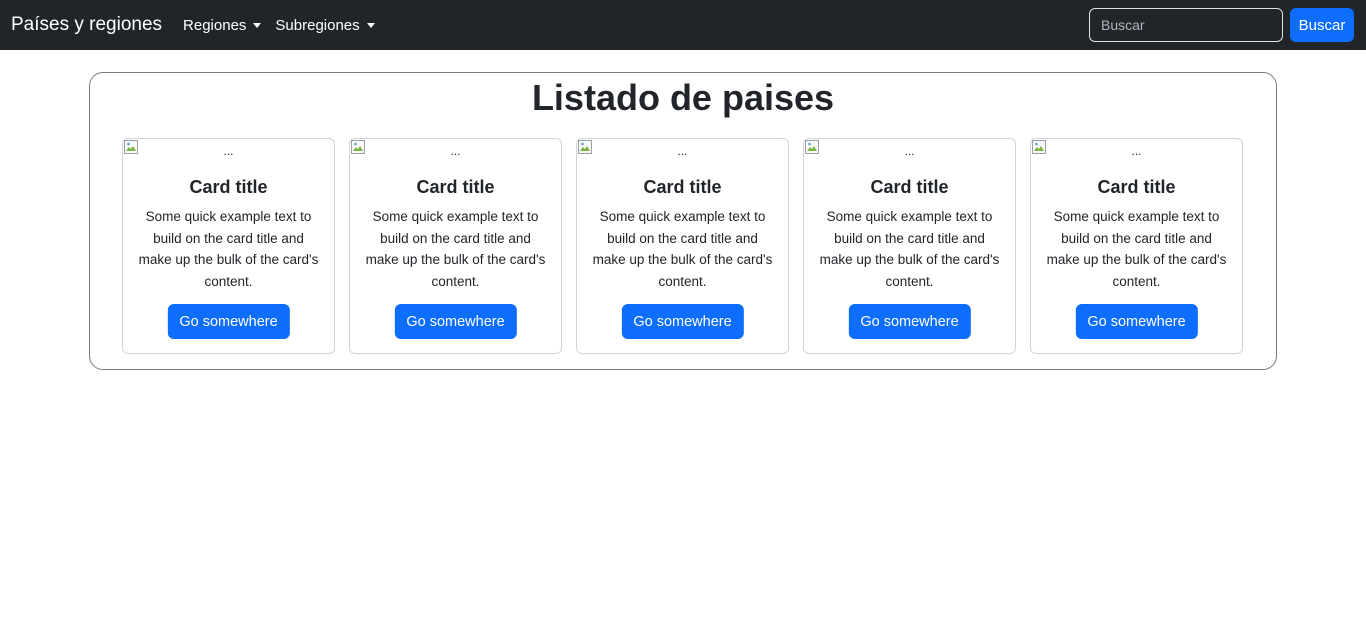 Image resolution: width=1366 pixels, height=641 pixels. What do you see at coordinates (317, 25) in the screenshot?
I see `nav-dropdown-label: Subregiones` at bounding box center [317, 25].